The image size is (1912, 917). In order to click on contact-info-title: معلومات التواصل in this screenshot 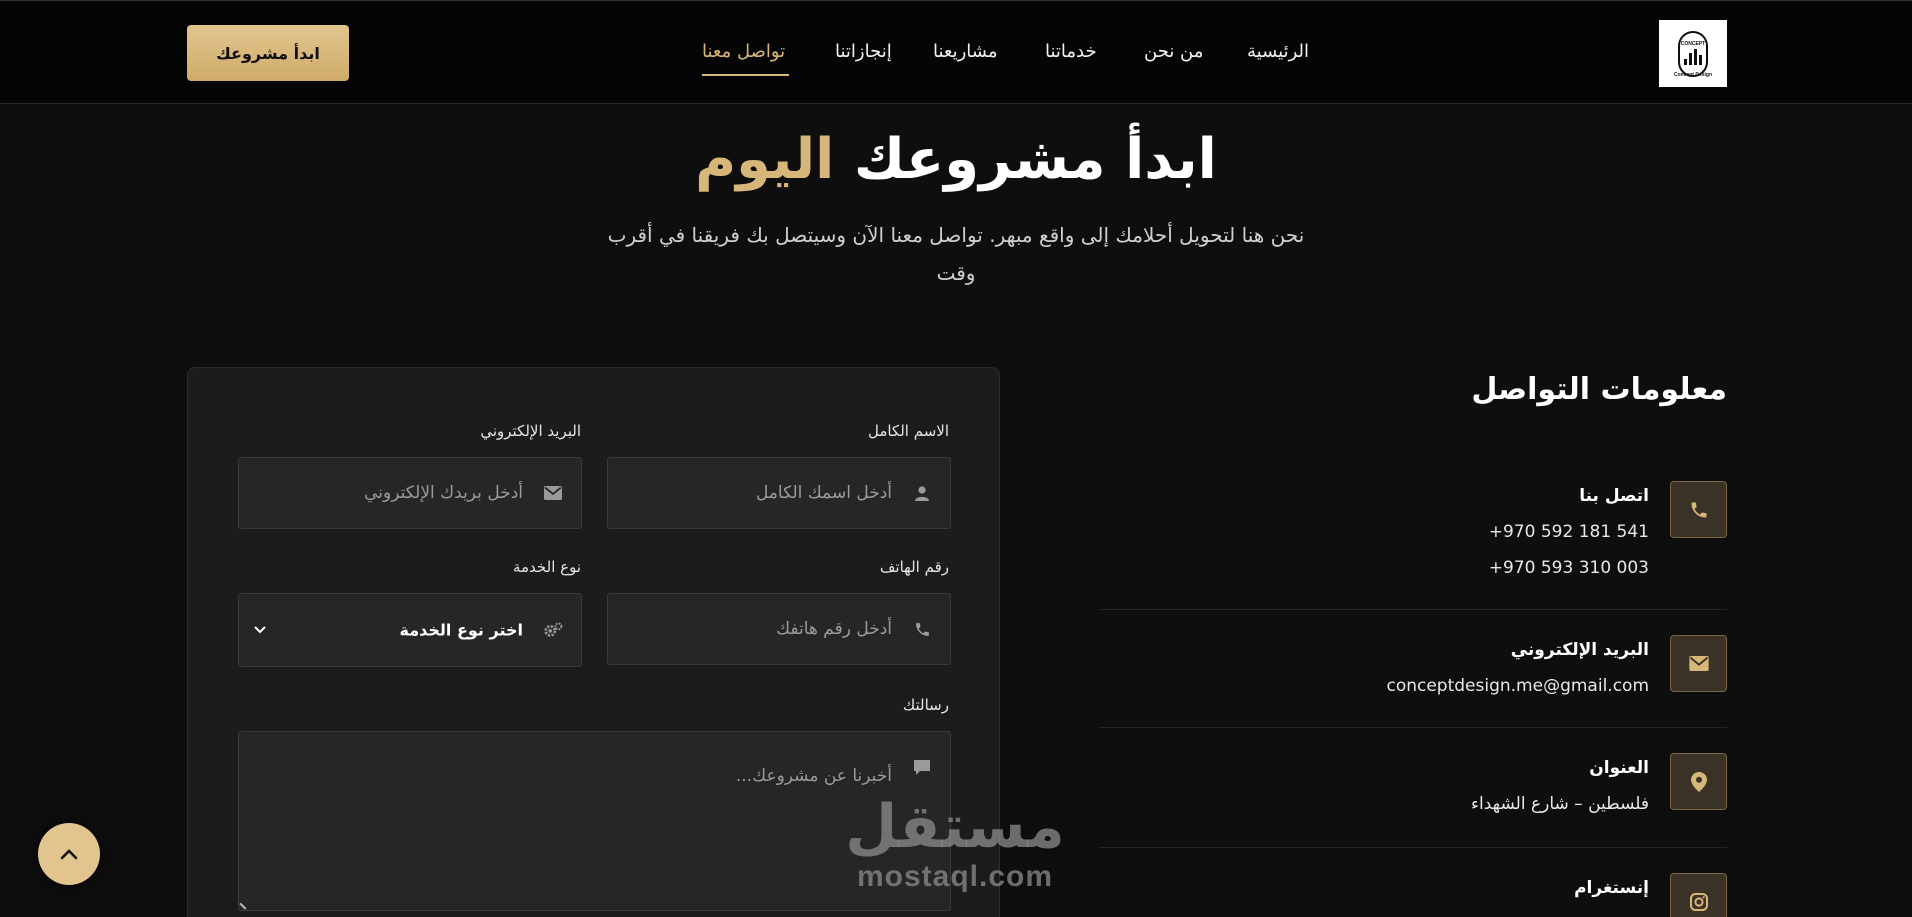, I will do `click(1599, 389)`.